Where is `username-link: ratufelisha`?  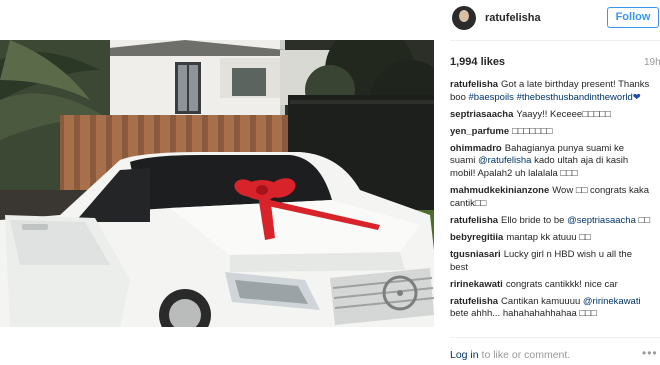
username-link: ratufelisha is located at coordinates (513, 18).